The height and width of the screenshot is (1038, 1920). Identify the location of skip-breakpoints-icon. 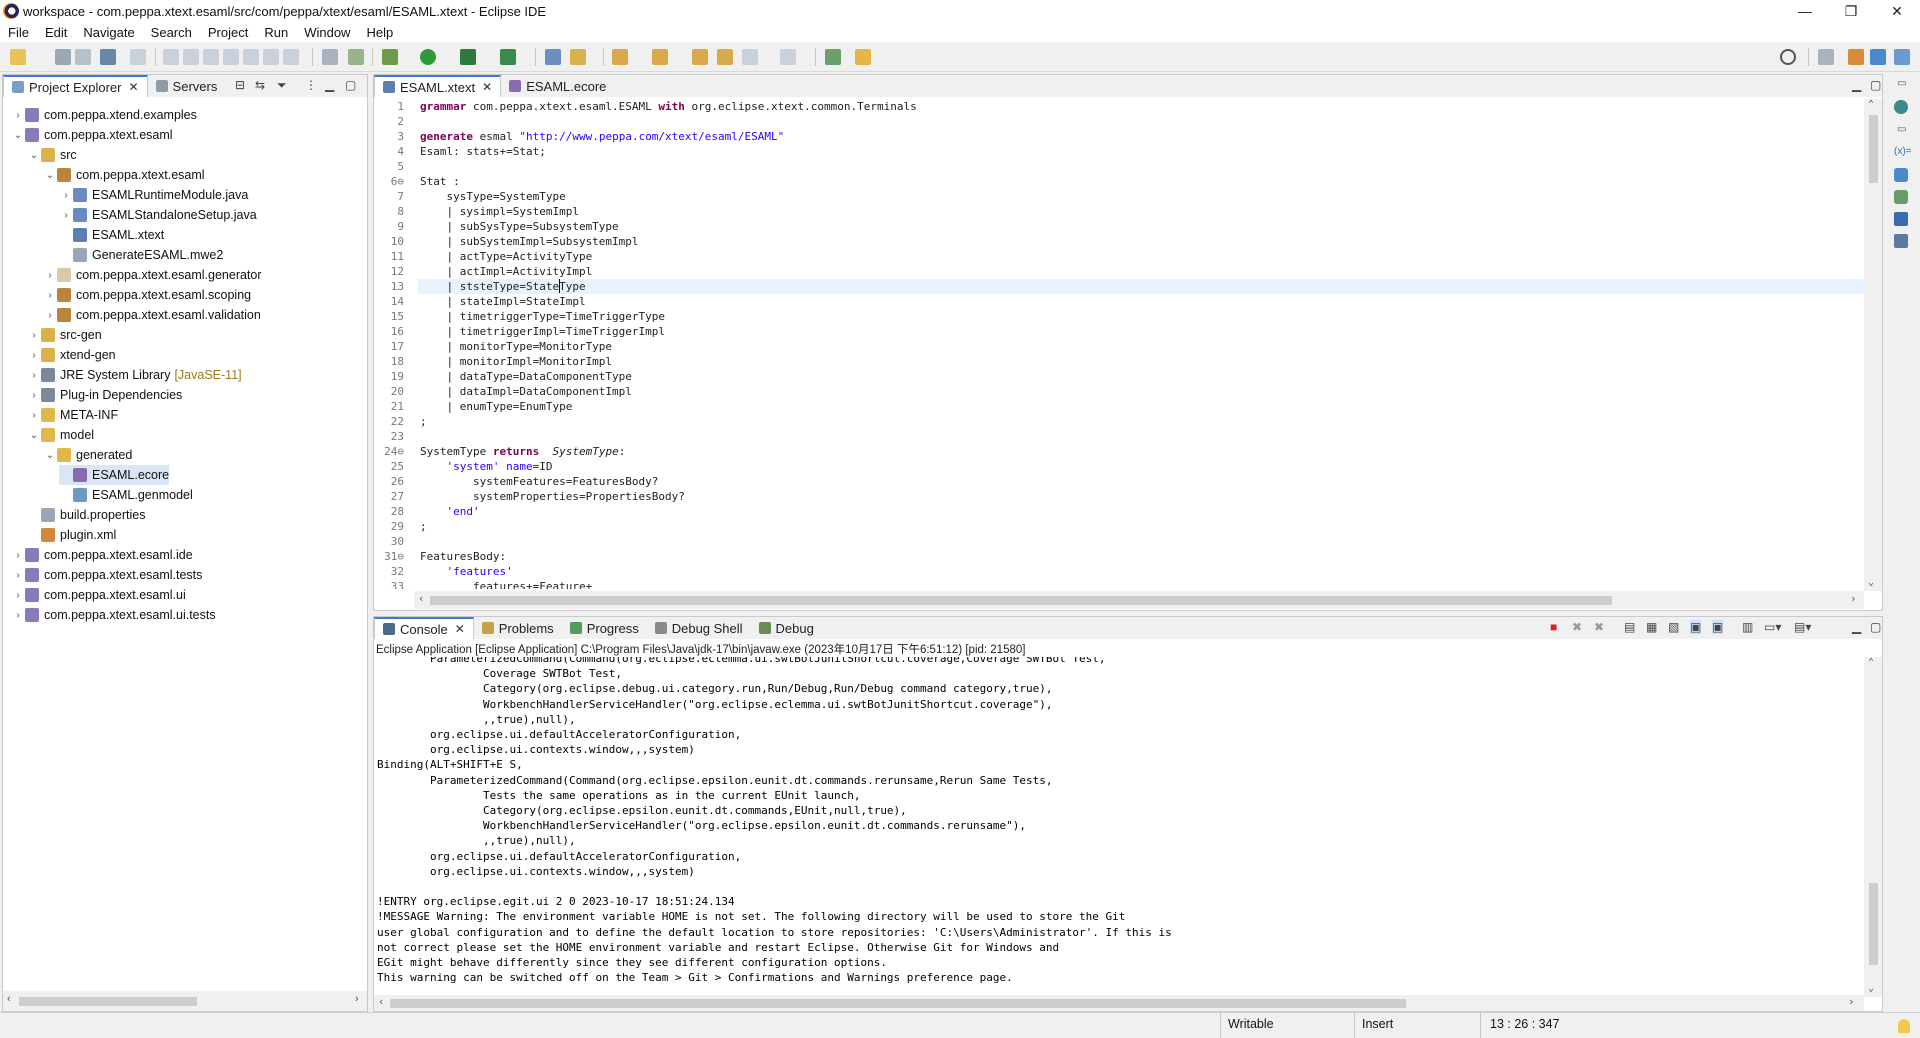
(138, 57).